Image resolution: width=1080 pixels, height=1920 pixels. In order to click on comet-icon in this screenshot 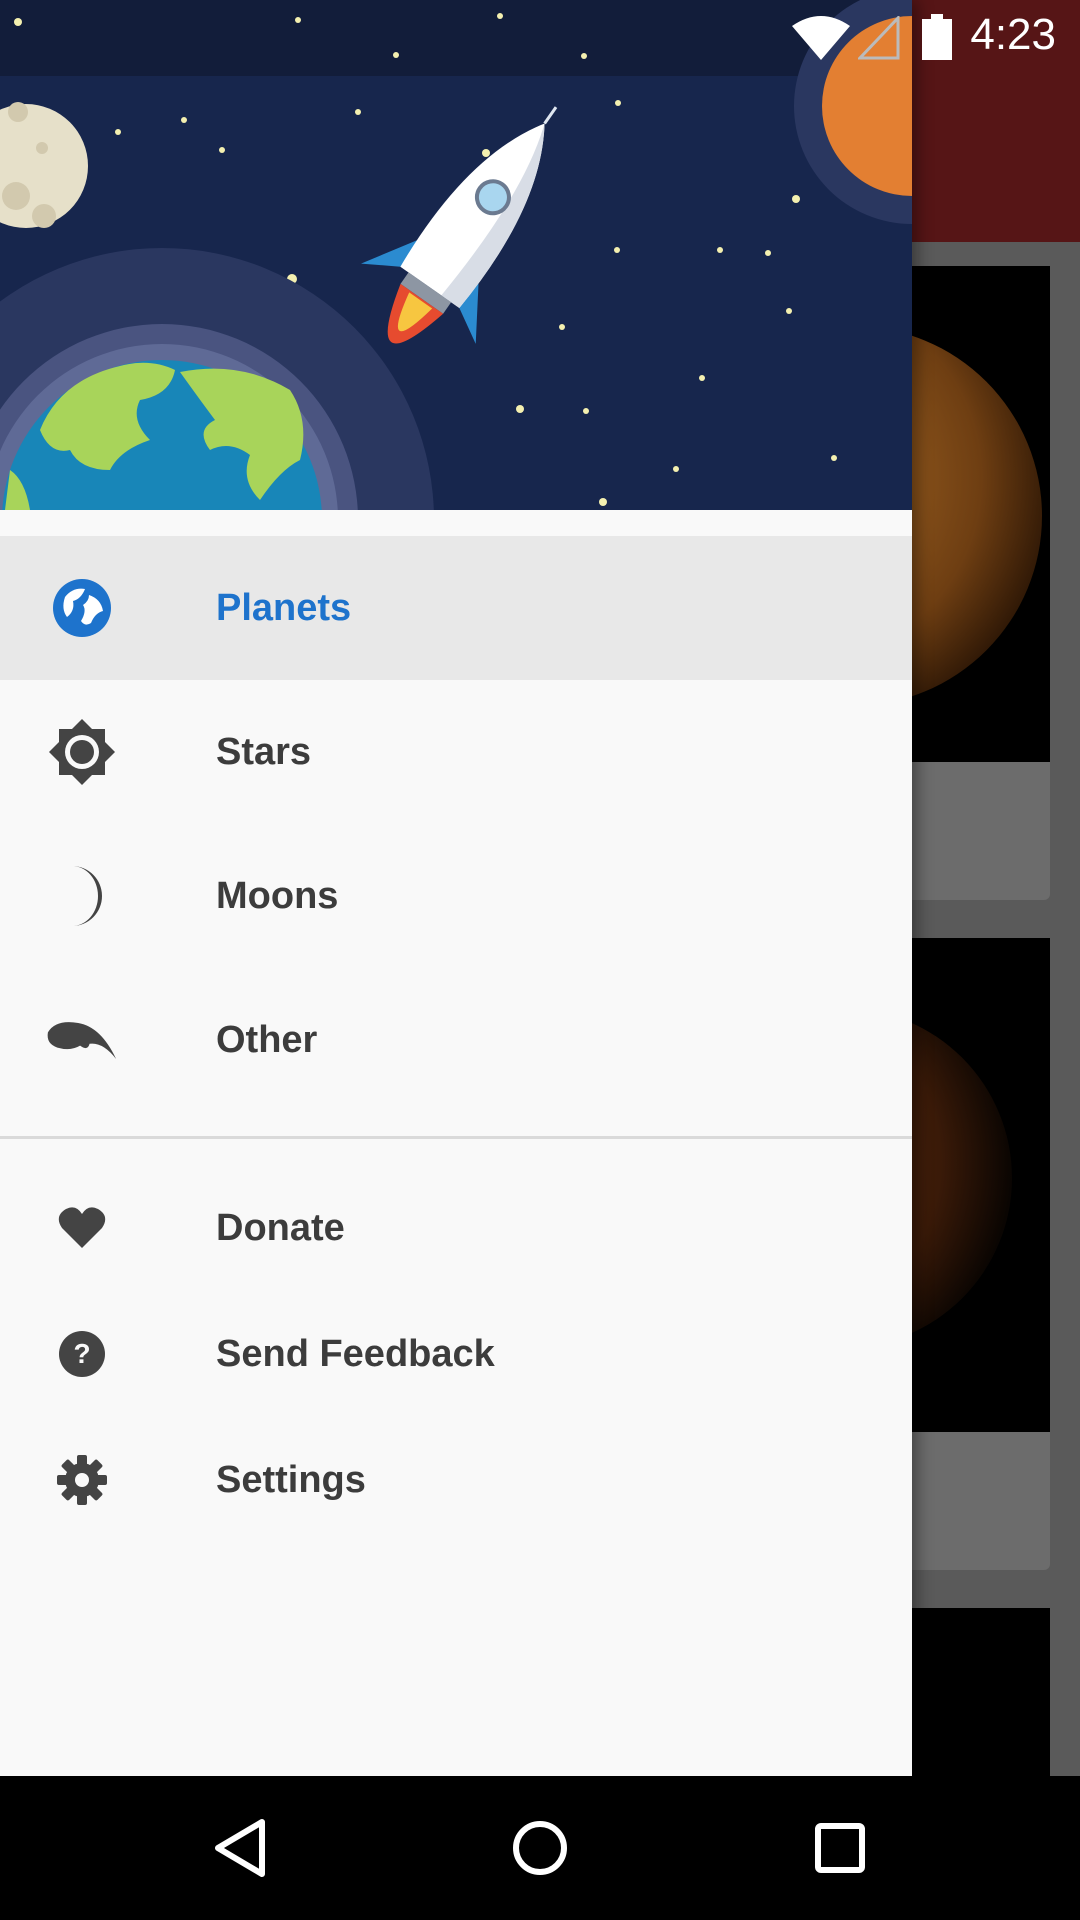, I will do `click(82, 1040)`.